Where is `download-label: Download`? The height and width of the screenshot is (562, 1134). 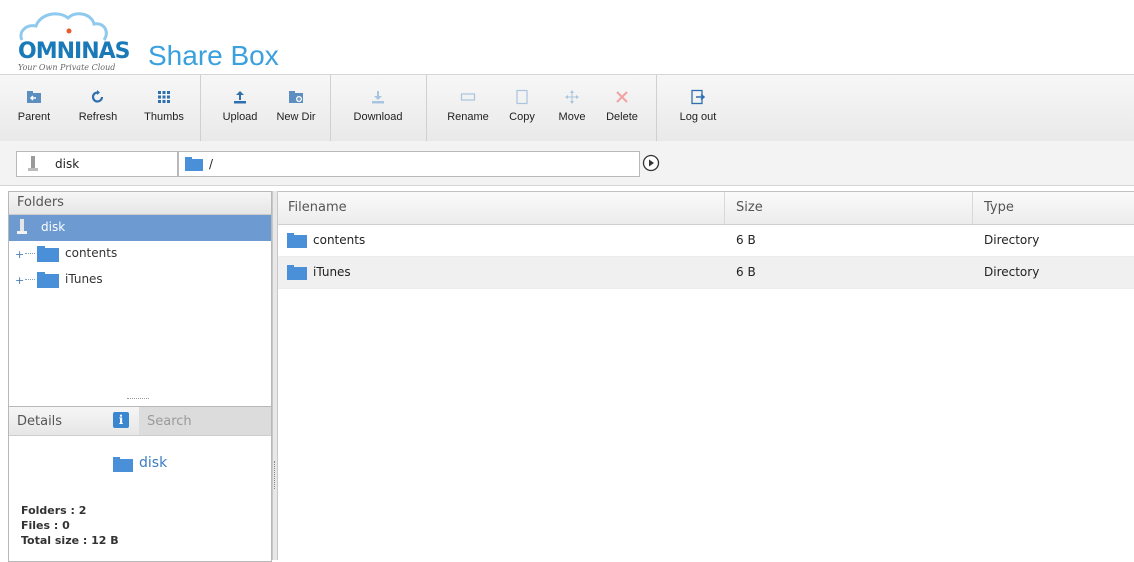 download-label: Download is located at coordinates (378, 117).